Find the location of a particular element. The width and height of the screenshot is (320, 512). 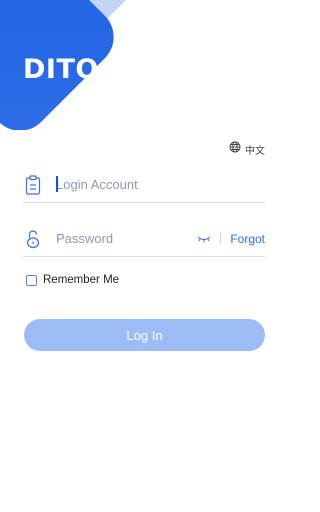

account-field is located at coordinates (144, 185).